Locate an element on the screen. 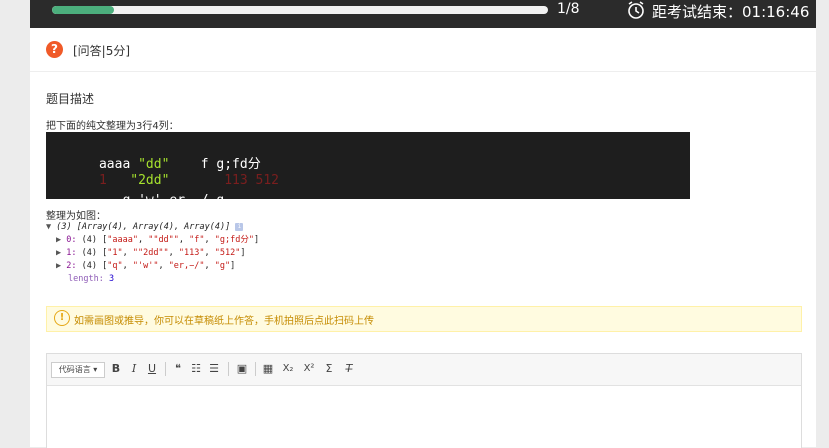  info-icon: i is located at coordinates (239, 226).